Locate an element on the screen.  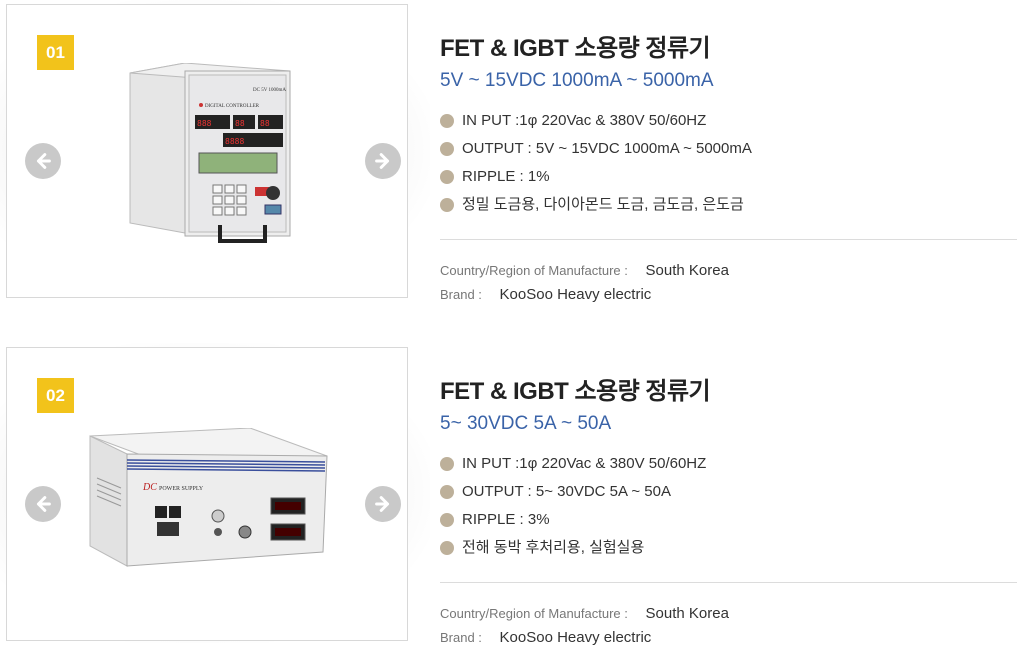
product-subtitle: 5V ~ 15VDC 1000mA ~ 5000mA is located at coordinates (577, 80).